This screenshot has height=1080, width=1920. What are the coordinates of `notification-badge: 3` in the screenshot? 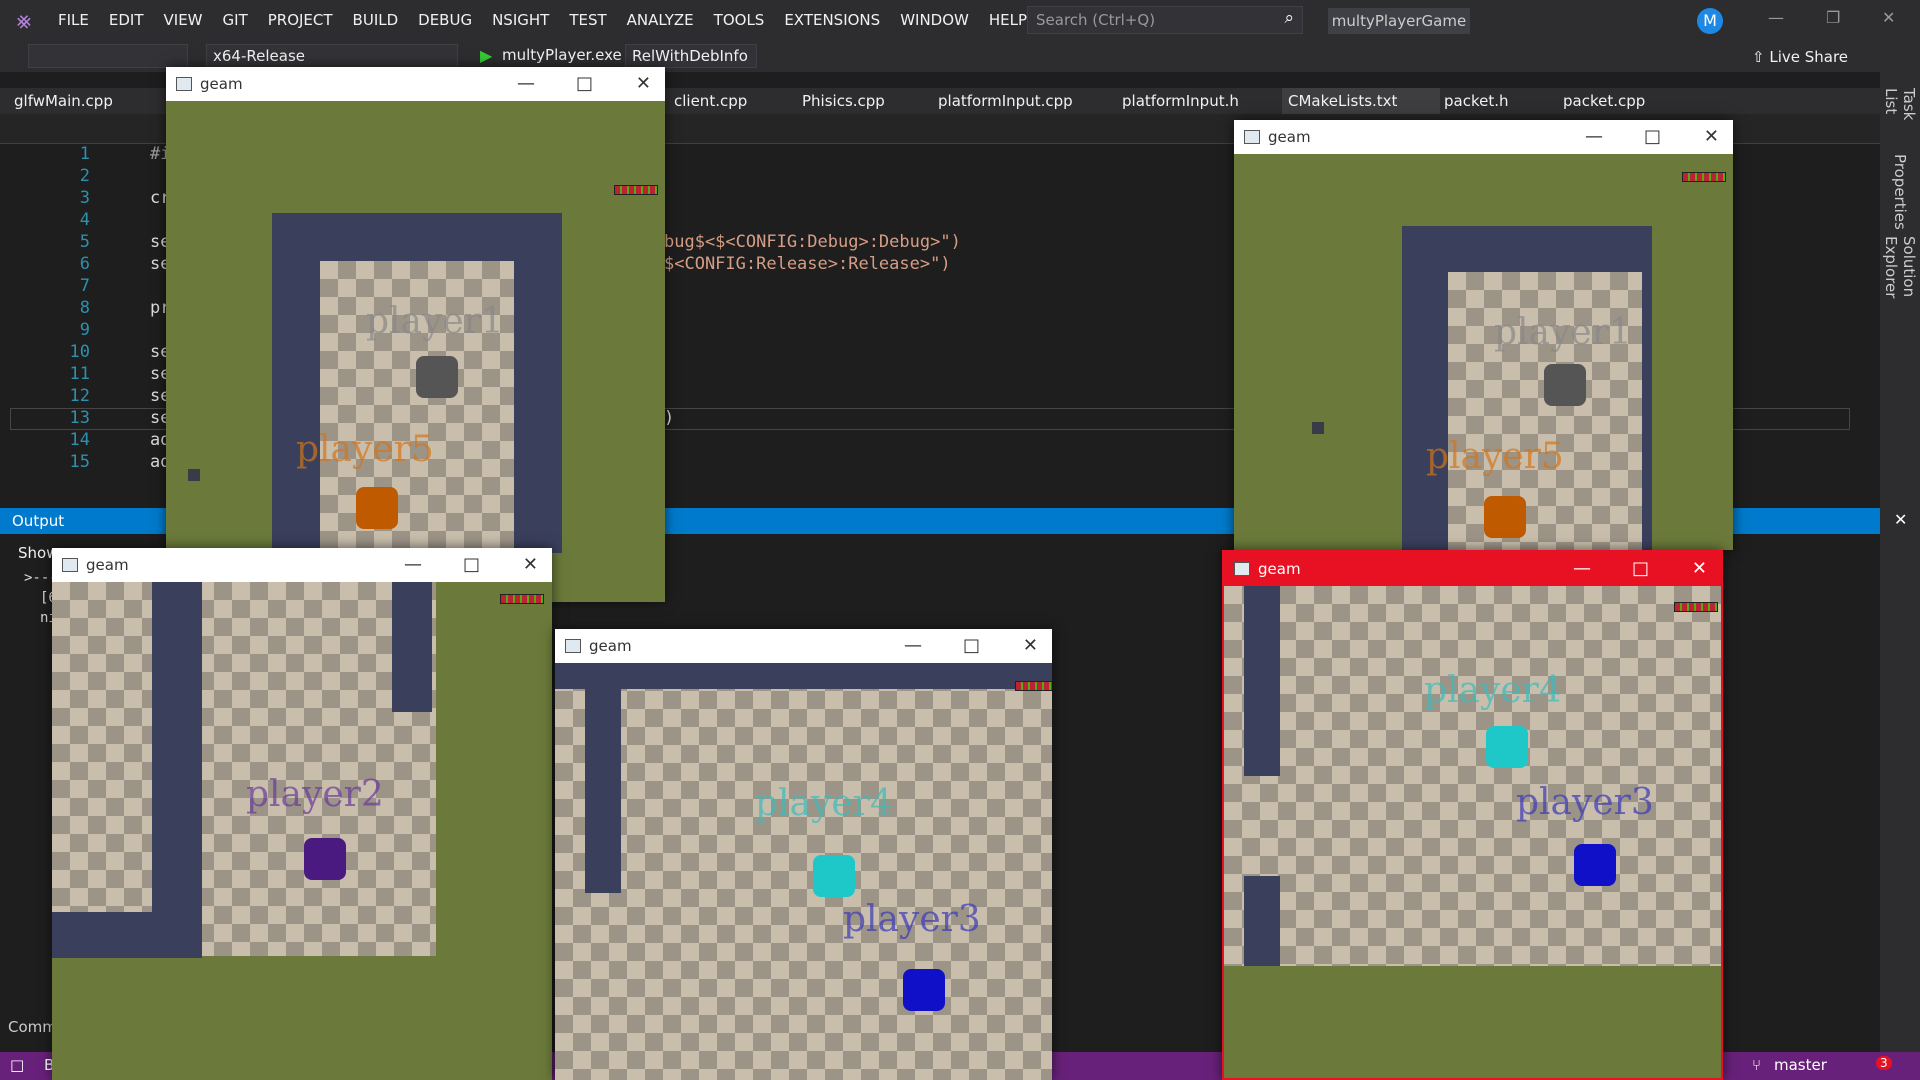 It's located at (1884, 1063).